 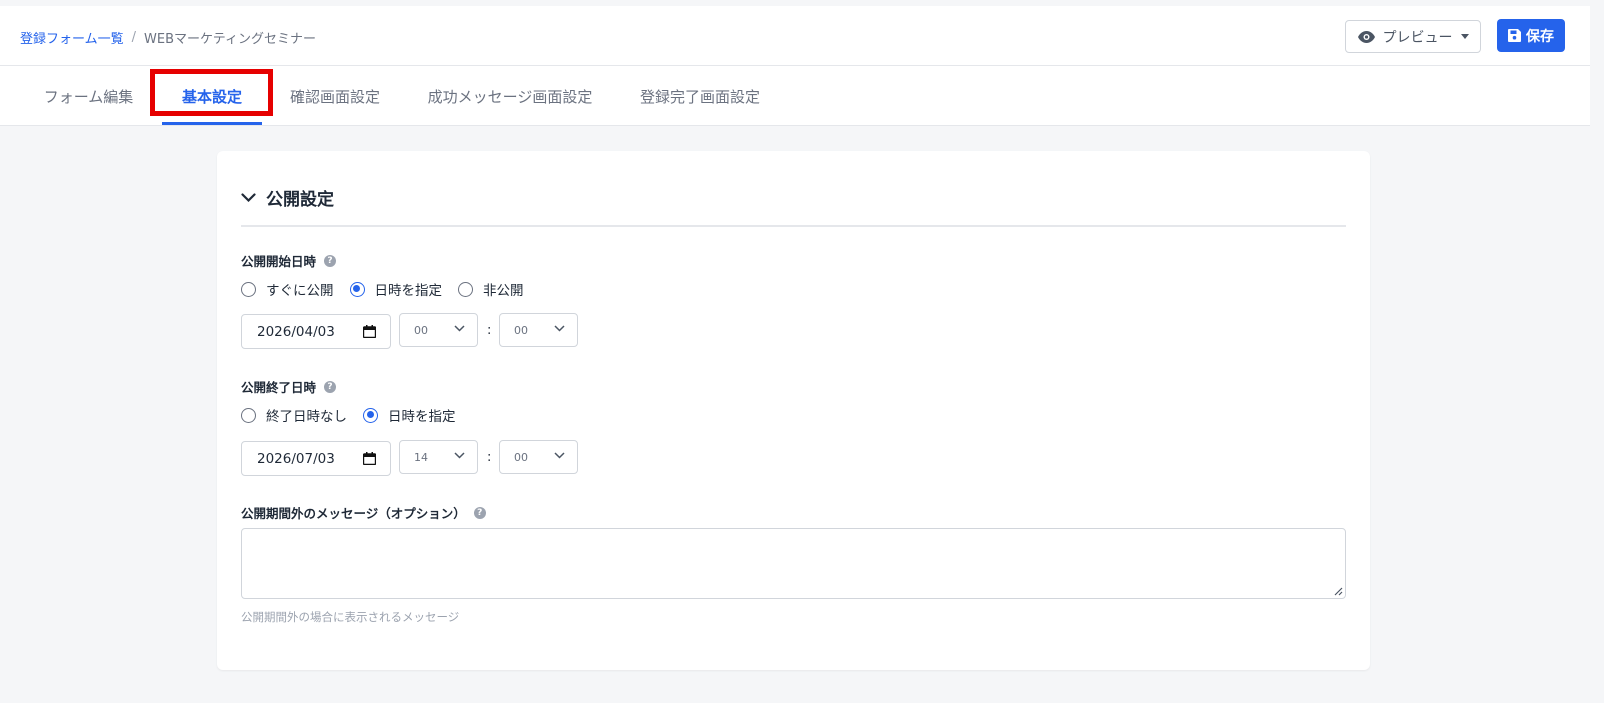 I want to click on radio-publish-now: すぐに公開, so click(x=287, y=289).